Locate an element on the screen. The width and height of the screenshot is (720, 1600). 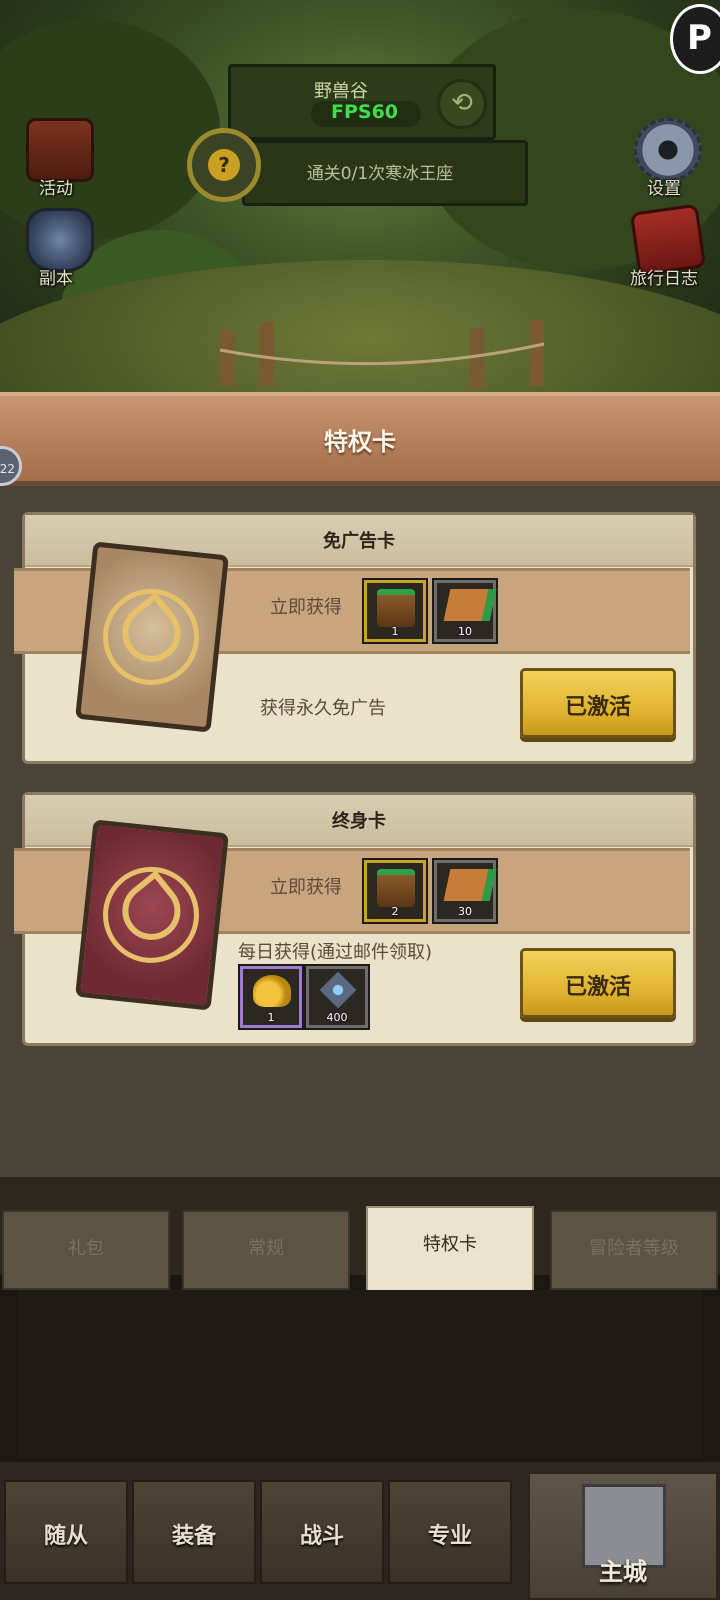
nav-equipment: 装备 is located at coordinates (194, 1532).